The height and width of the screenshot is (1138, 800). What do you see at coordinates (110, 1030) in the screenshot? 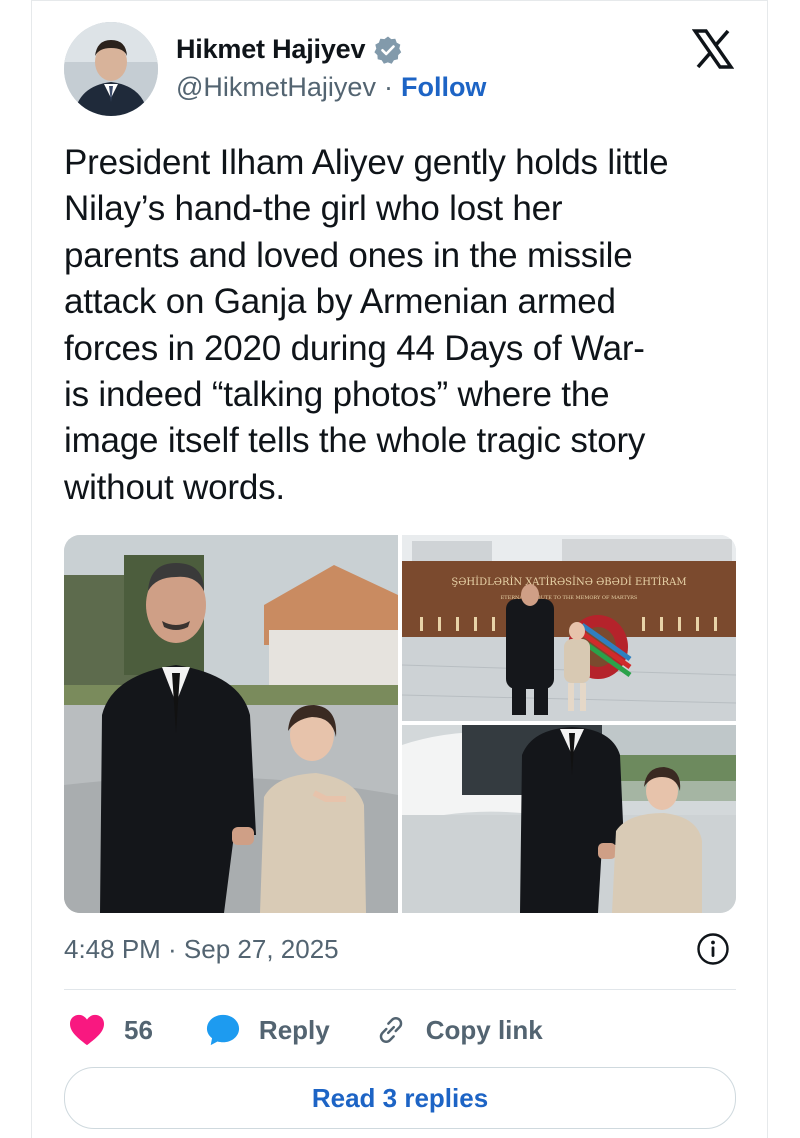
I see `like-button: 56` at bounding box center [110, 1030].